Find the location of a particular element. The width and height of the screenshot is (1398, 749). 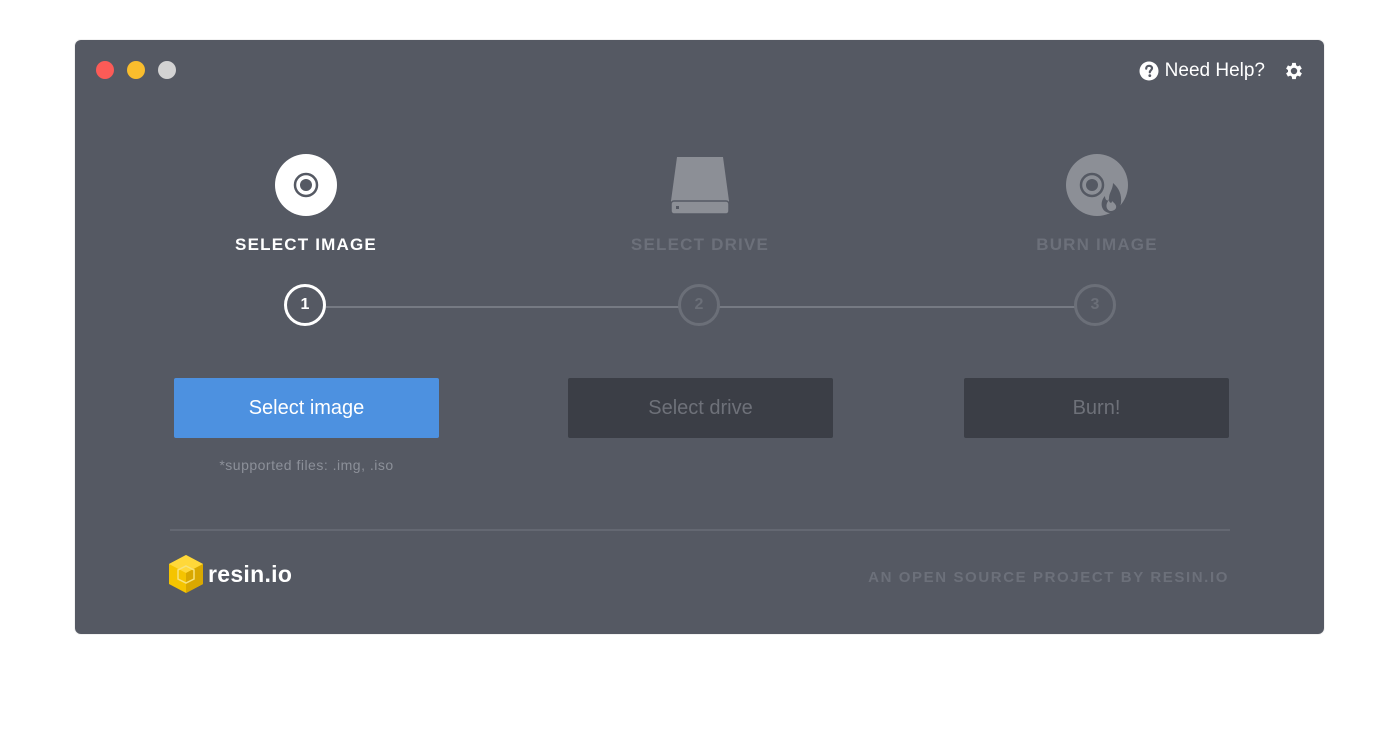

supported-files-note: *supported files: .img, .iso is located at coordinates (306, 465).